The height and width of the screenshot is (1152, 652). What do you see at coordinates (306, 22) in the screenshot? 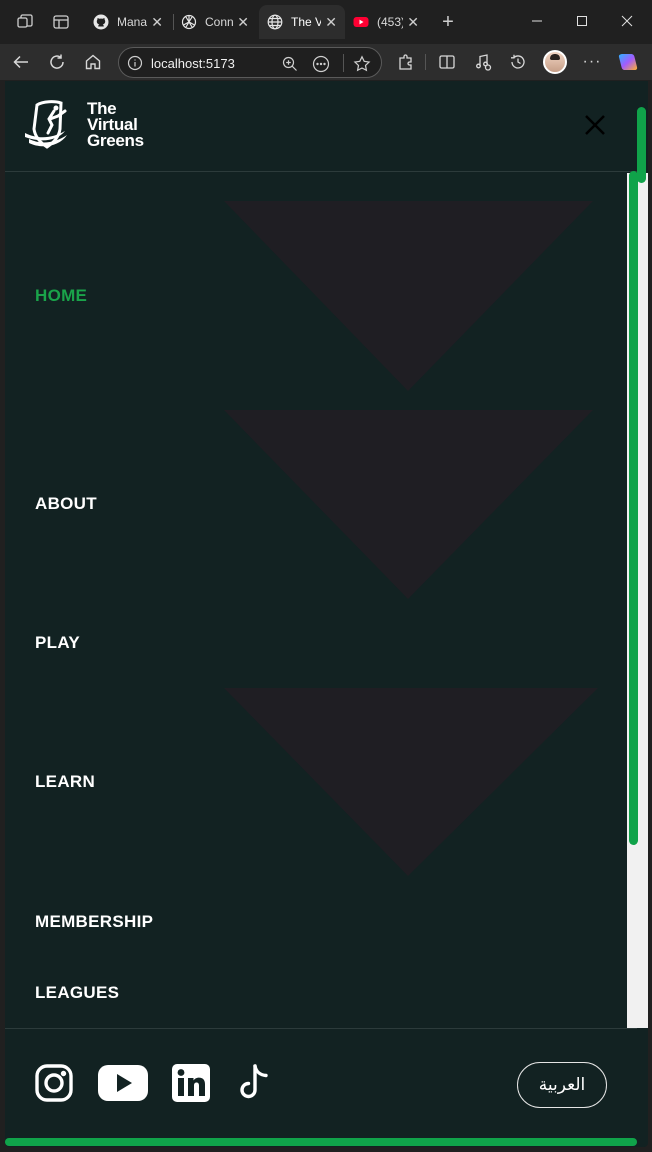
I see `tab-title: The Virtual Greens` at bounding box center [306, 22].